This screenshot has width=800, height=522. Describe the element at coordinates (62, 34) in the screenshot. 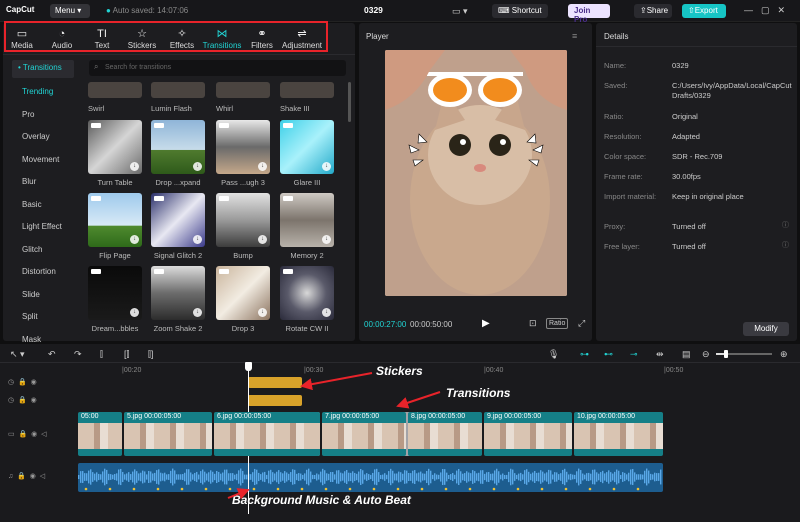

I see `audio-icon: ◔` at that location.